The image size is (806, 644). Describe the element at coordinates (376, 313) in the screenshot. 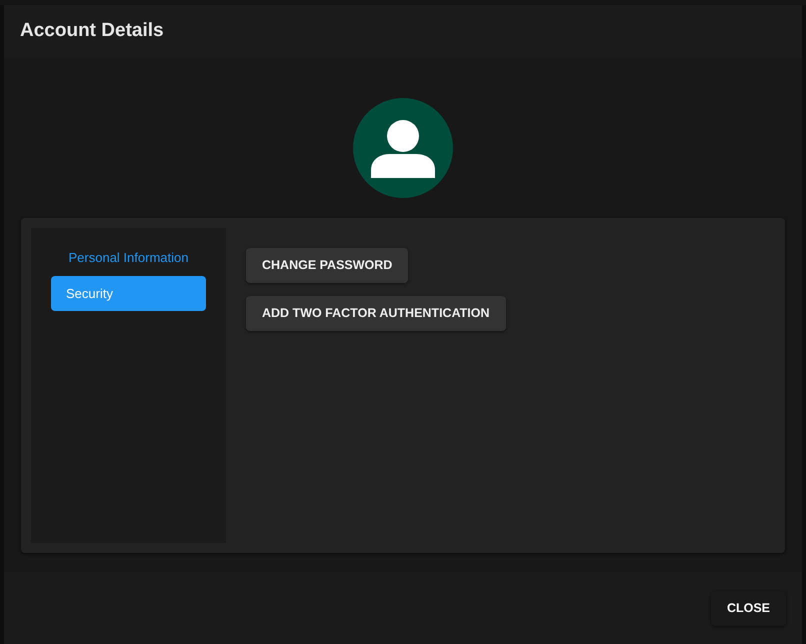

I see `action-button: ADD TWO FACTOR AUTHENTICATION` at that location.